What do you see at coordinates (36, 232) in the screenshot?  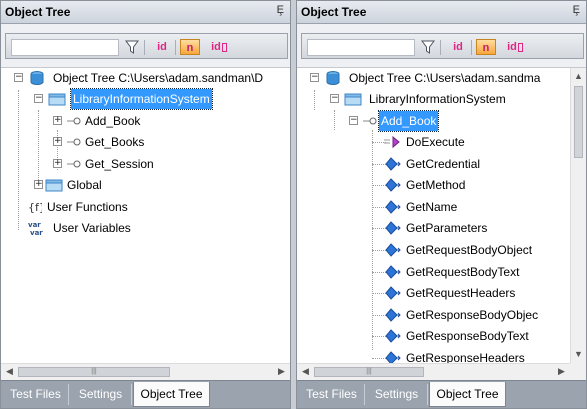 I see `svg-text: var` at bounding box center [36, 232].